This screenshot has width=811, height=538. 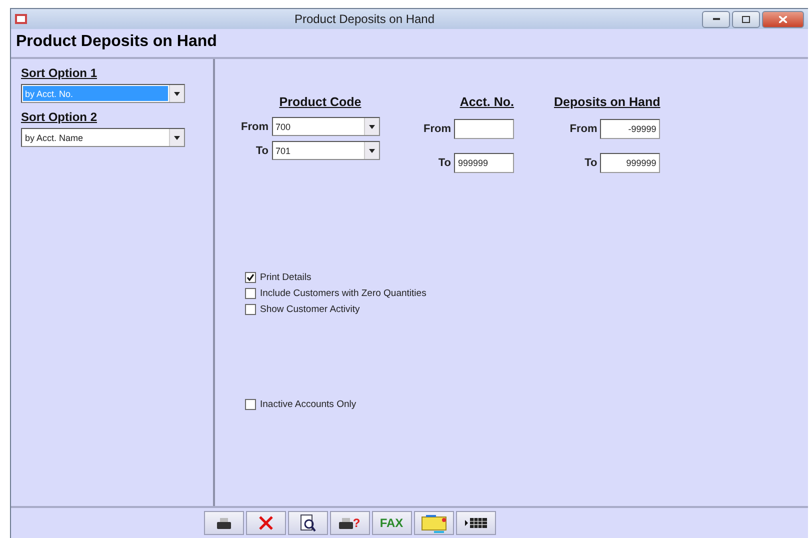 I want to click on window-title: Product Deposits on Hand, so click(x=364, y=19).